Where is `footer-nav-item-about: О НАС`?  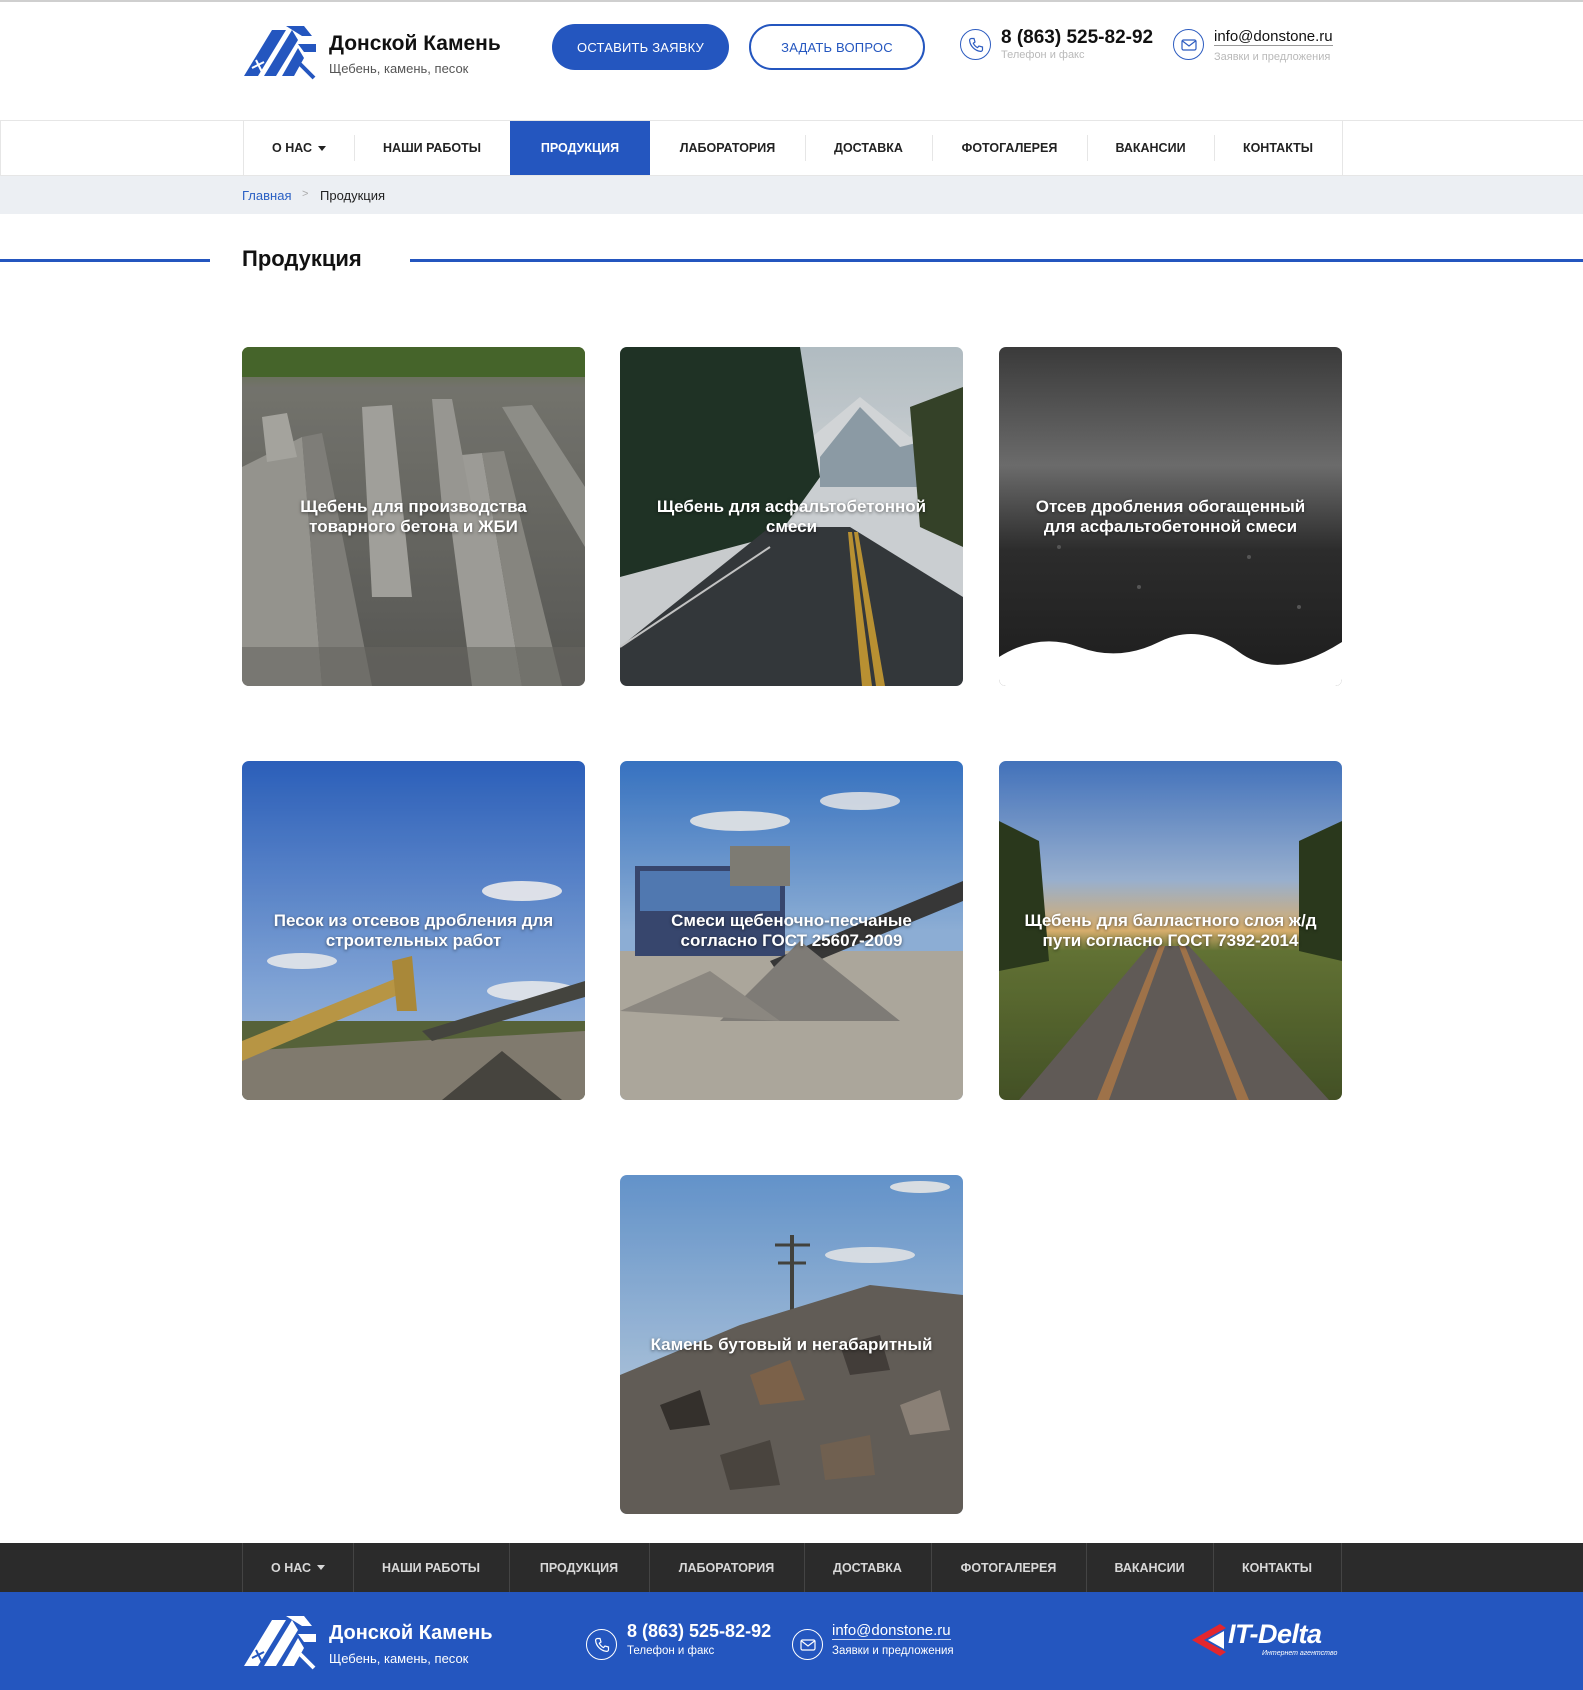
footer-nav-item-about: О НАС is located at coordinates (298, 1567).